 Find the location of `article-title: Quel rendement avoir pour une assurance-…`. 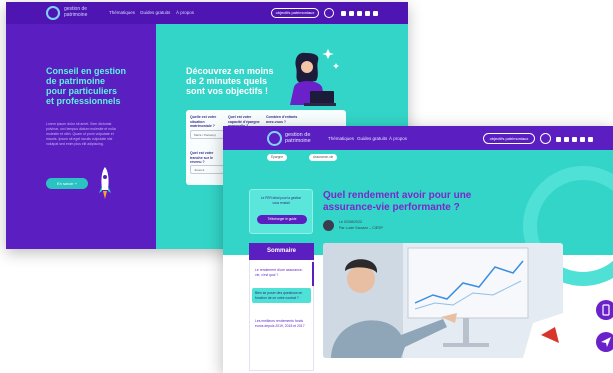

article-title: Quel rendement avoir pour une assurance-… is located at coordinates (397, 201).